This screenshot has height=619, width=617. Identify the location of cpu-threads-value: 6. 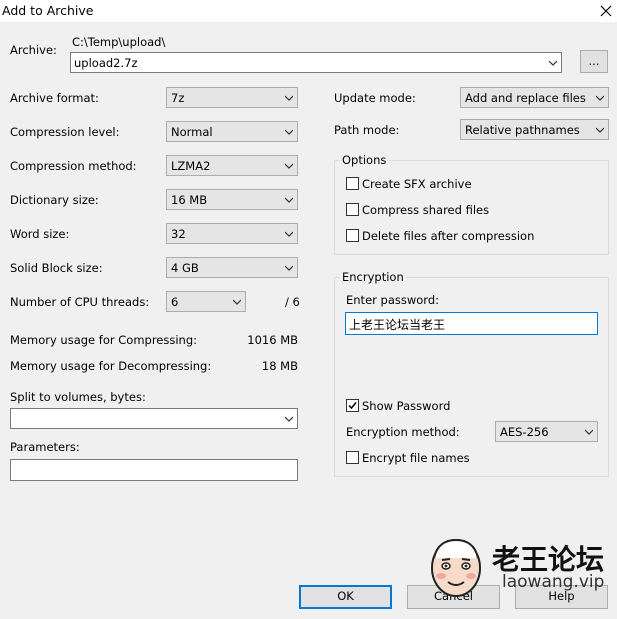
(175, 302).